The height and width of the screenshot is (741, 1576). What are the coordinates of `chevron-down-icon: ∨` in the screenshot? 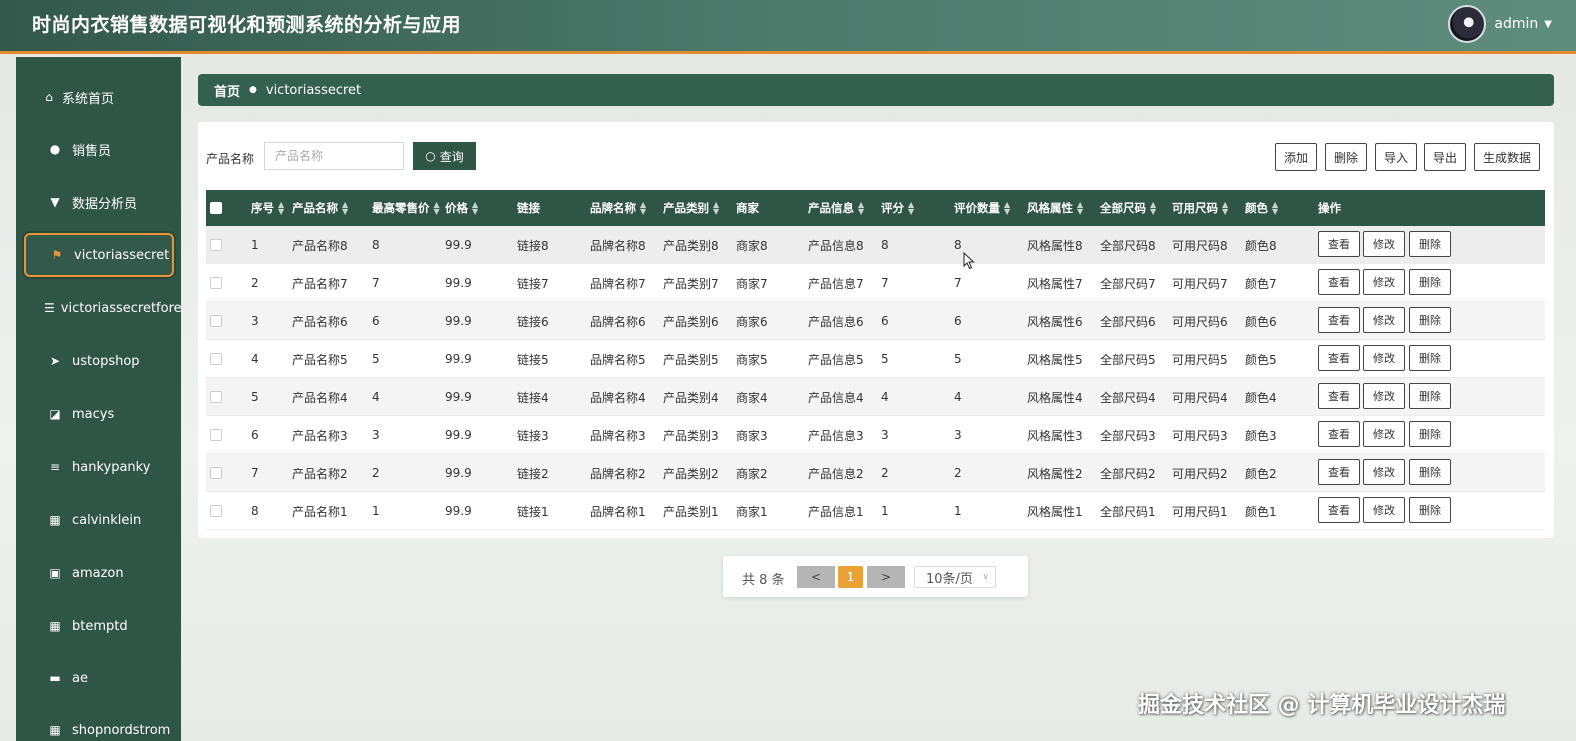 It's located at (985, 577).